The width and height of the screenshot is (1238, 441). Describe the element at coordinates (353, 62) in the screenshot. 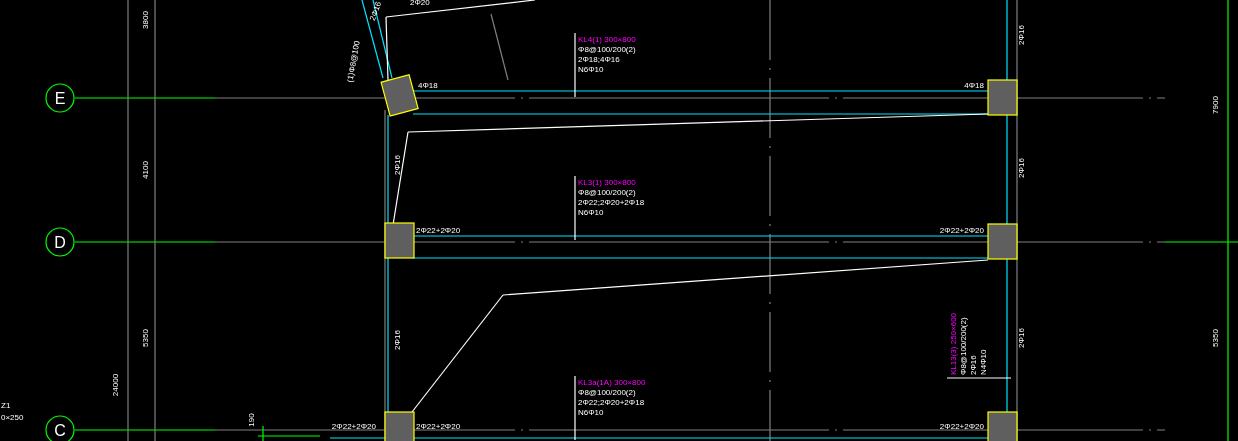

I see `rebar-note: (1)Φ8@100` at that location.